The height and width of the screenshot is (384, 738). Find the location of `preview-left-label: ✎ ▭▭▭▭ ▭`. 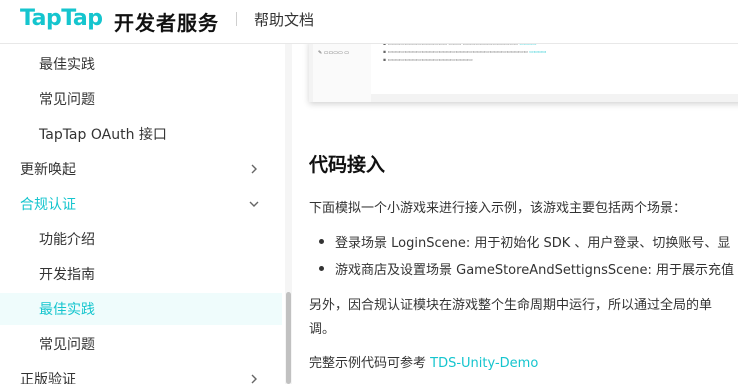

preview-left-label: ✎ ▭▭▭▭ ▭ is located at coordinates (333, 53).